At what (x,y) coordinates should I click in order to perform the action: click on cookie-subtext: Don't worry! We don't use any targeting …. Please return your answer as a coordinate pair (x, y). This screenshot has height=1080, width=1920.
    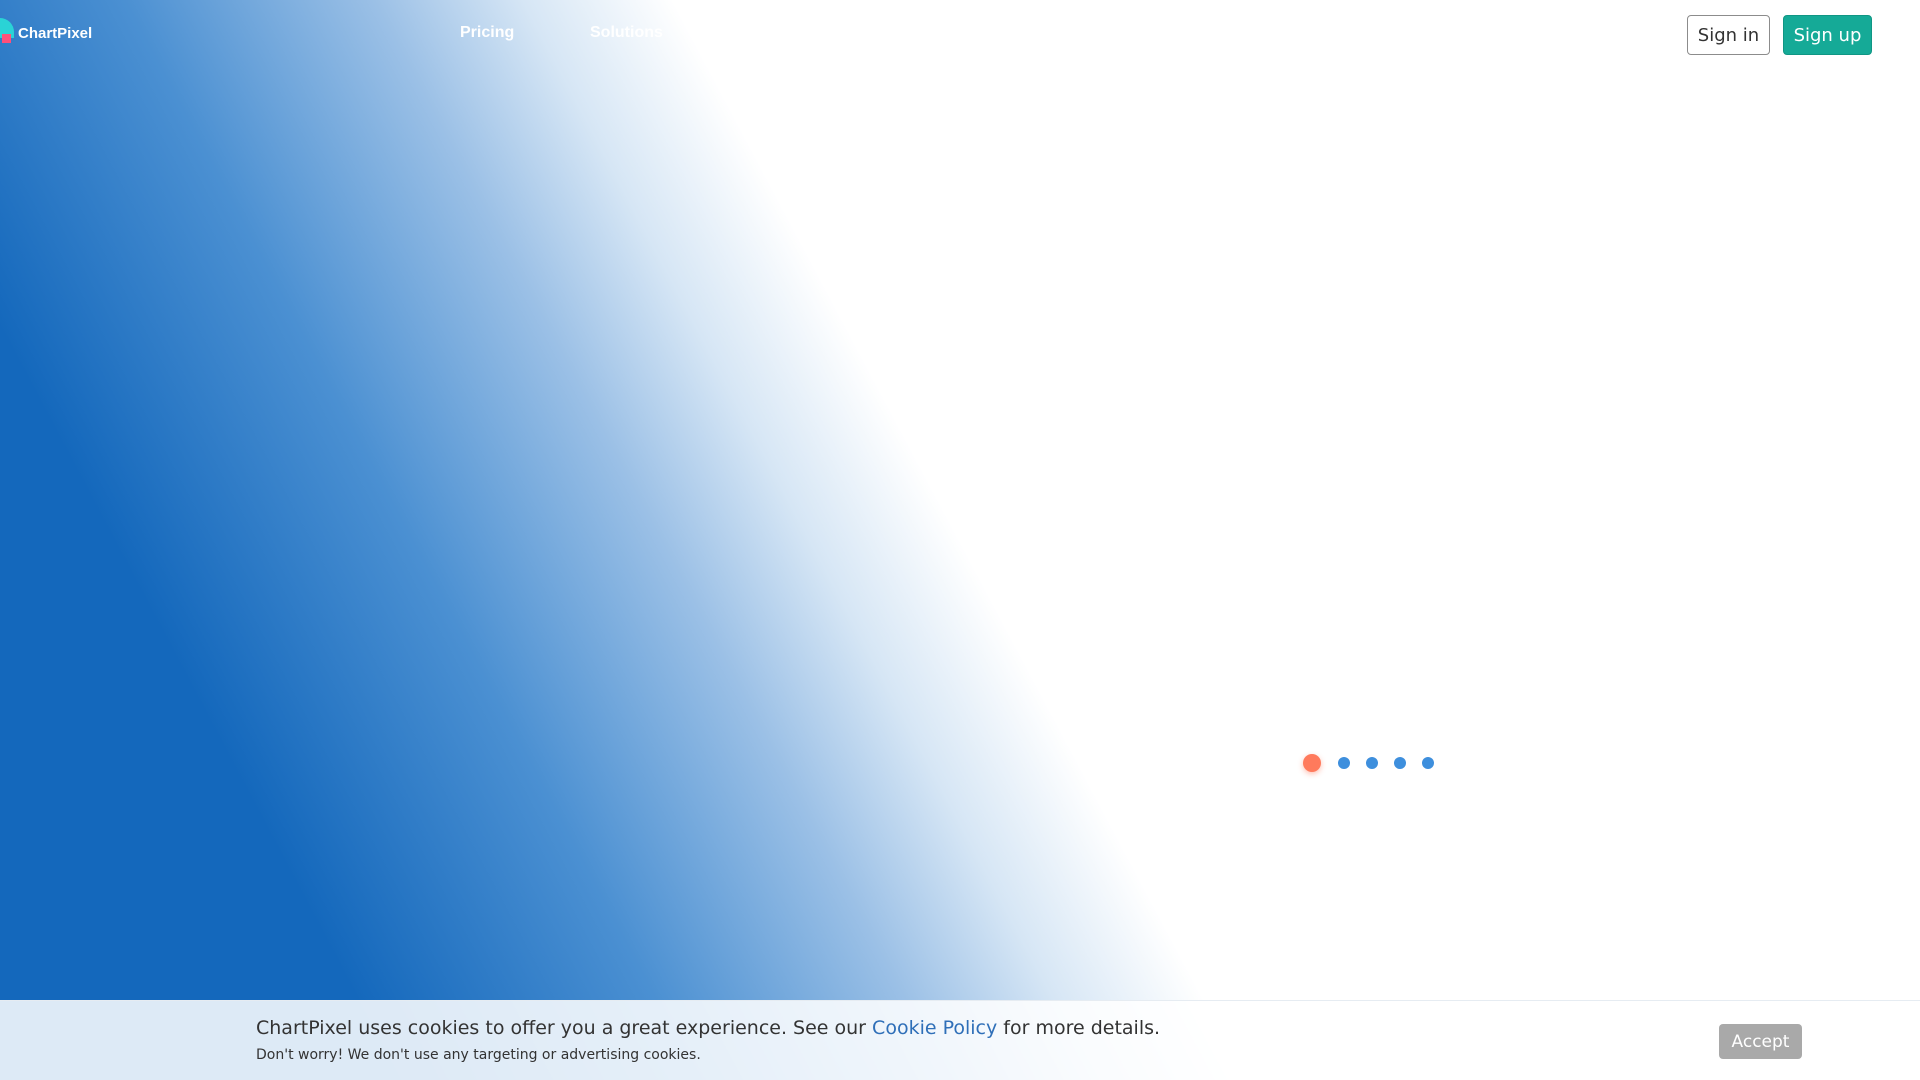
    Looking at the image, I should click on (478, 1055).